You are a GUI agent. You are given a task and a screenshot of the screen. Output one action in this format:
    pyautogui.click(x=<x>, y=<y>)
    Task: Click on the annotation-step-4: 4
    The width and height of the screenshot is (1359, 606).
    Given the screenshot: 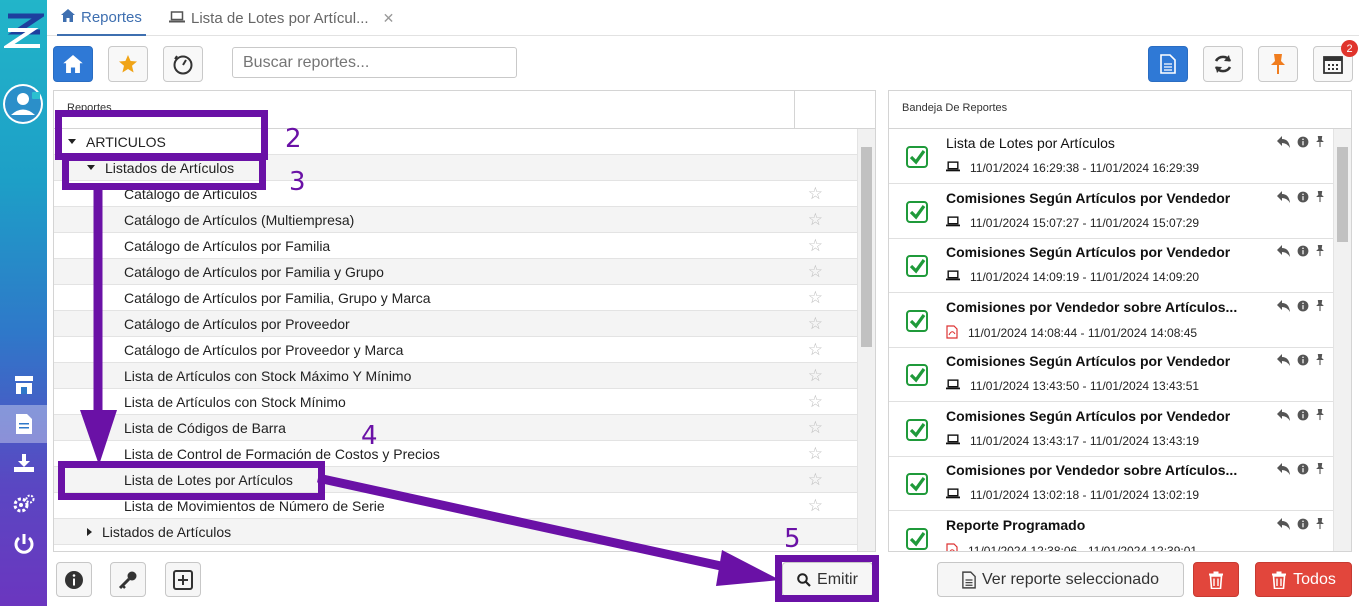 What is the action you would take?
    pyautogui.click(x=369, y=436)
    